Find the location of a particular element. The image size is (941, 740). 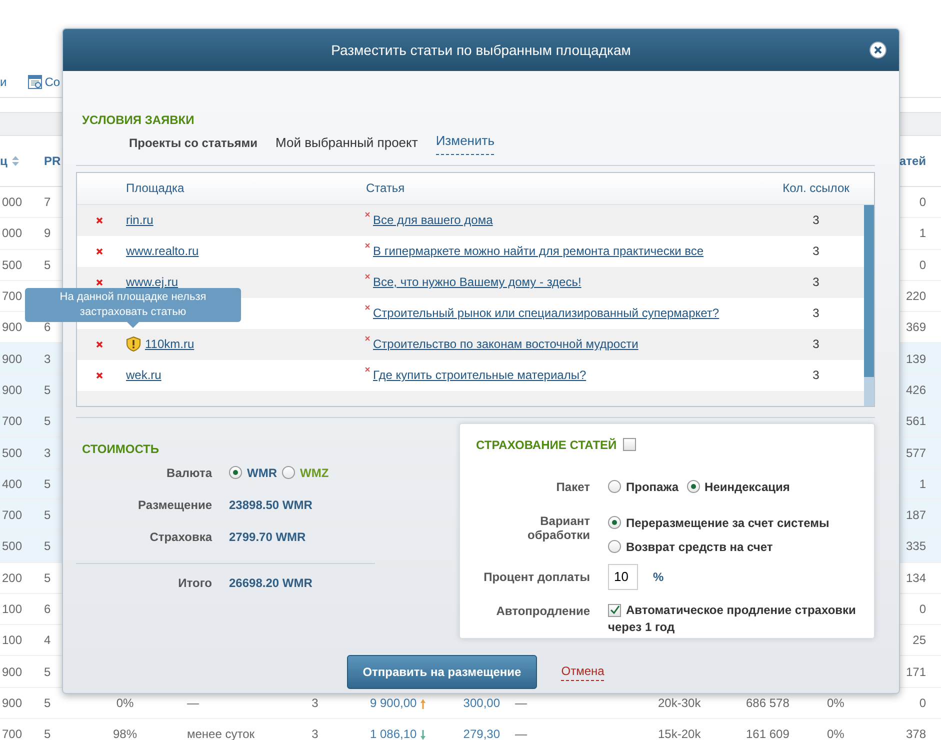

table-cell: 300,00 is located at coordinates (481, 703).